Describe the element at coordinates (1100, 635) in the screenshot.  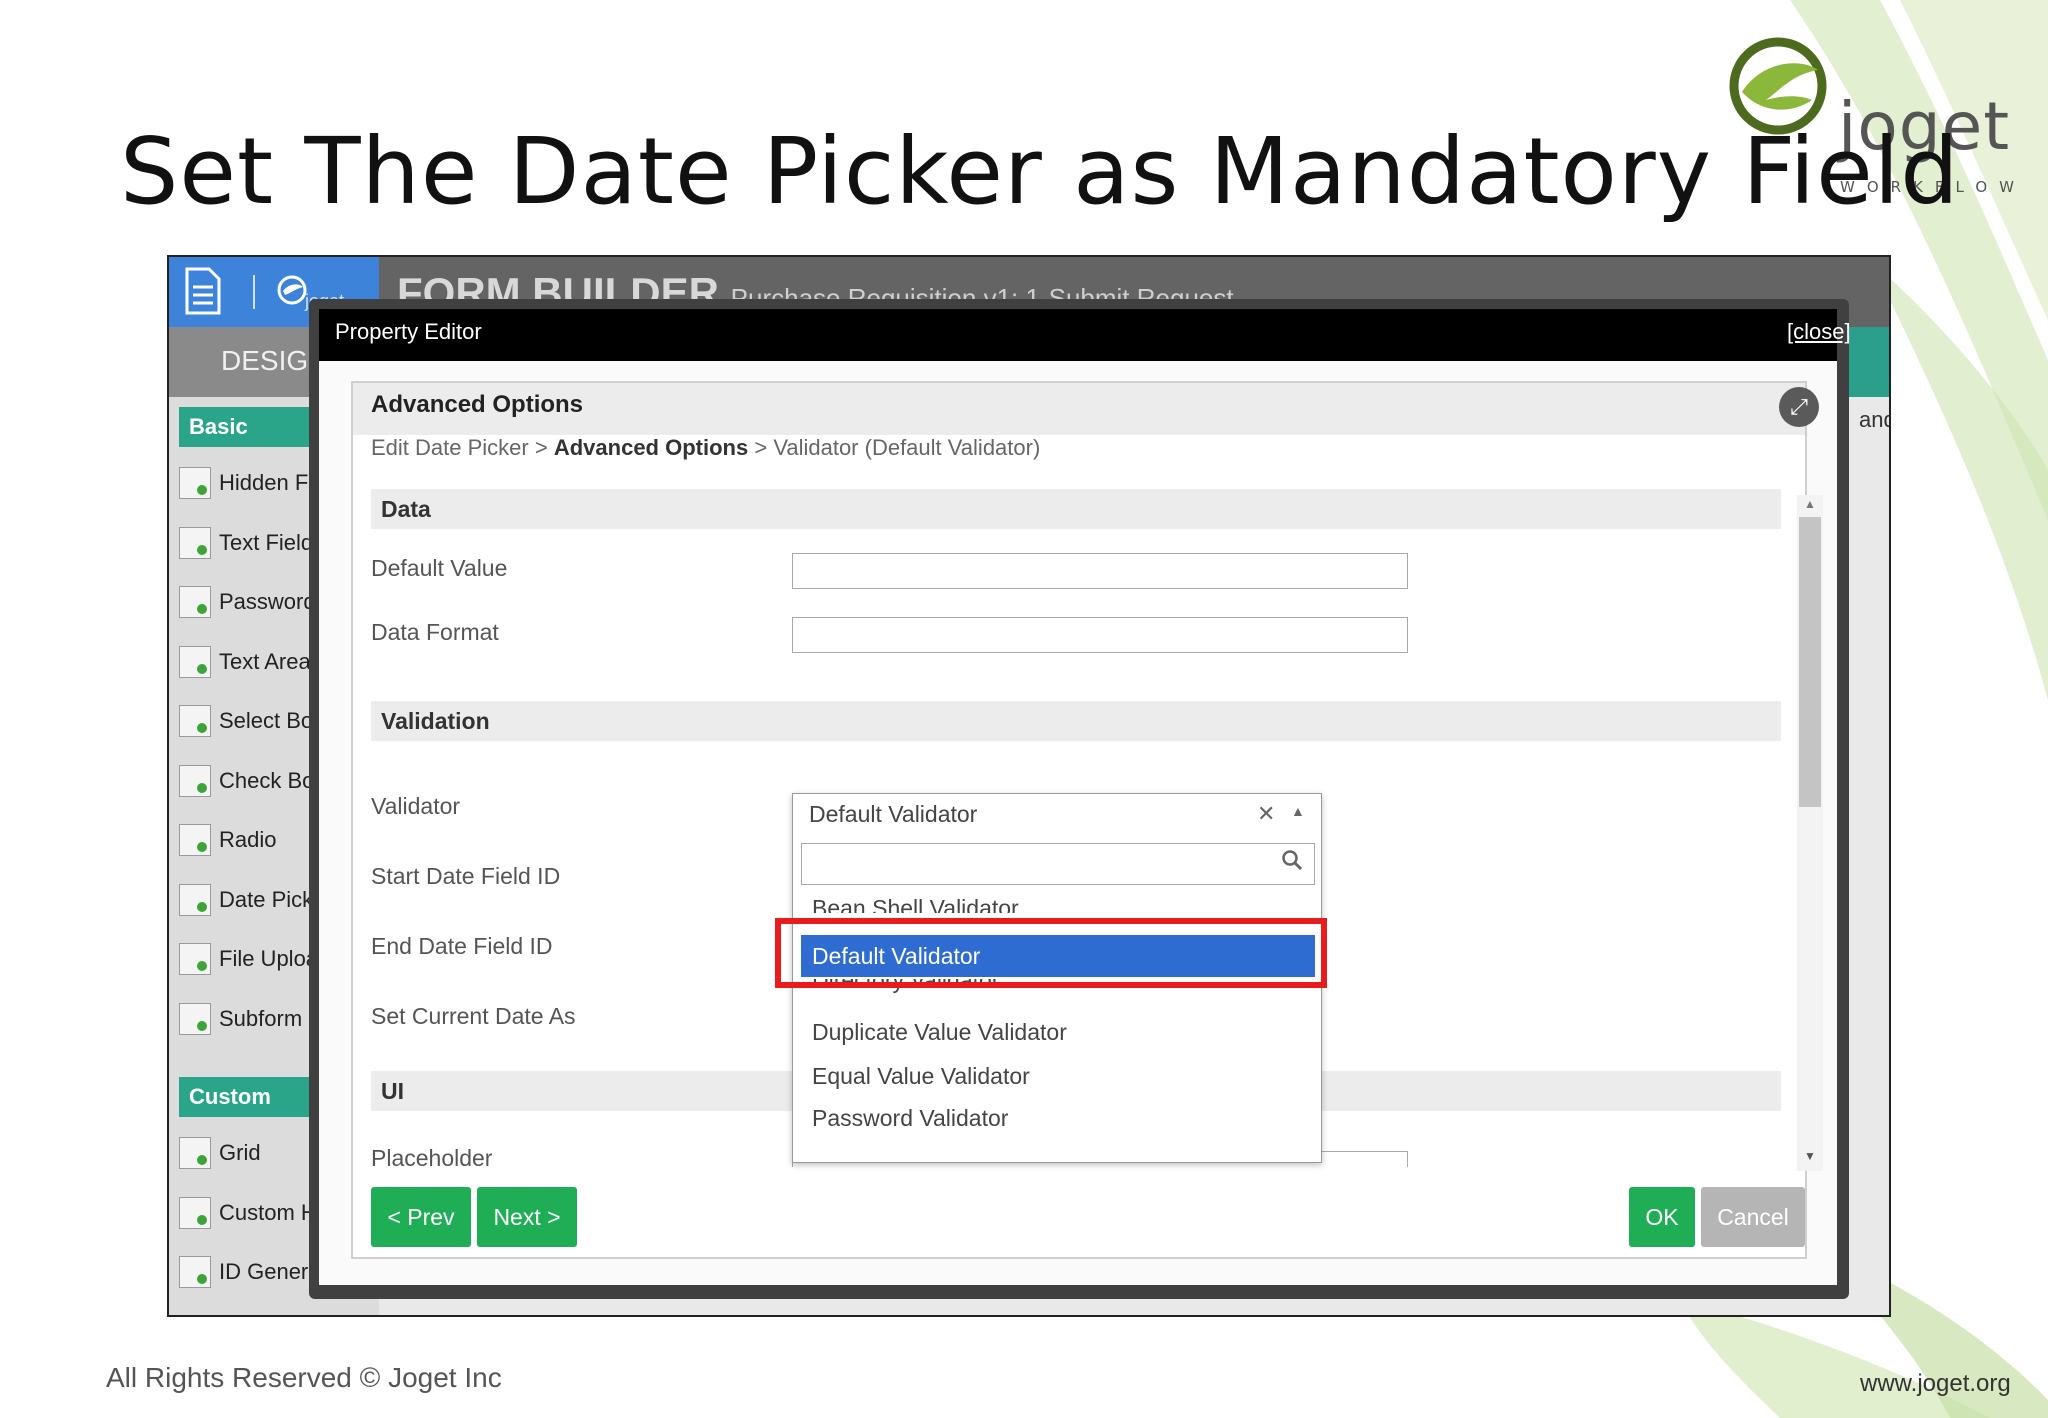
I see `data-format-input` at that location.